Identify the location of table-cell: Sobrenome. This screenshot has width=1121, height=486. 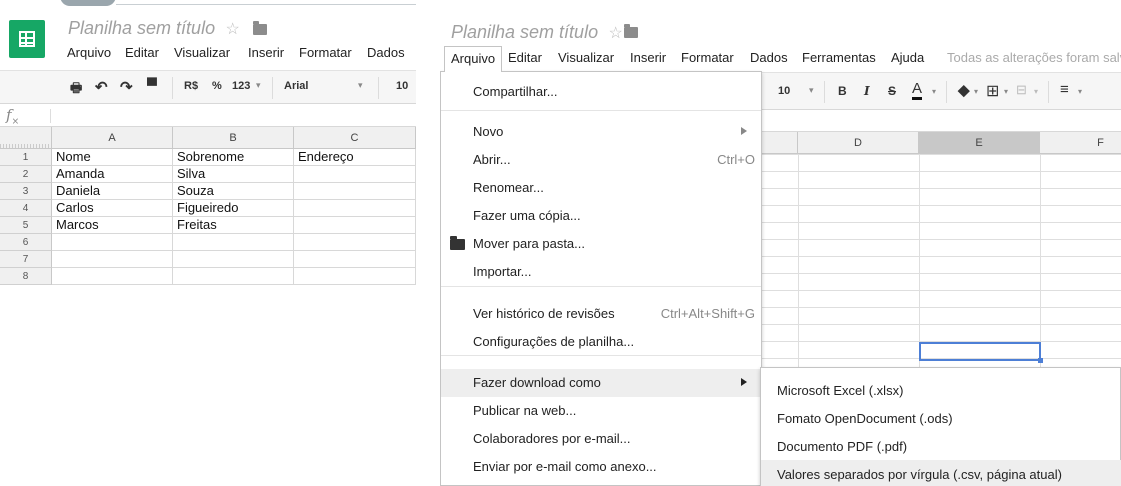
(233, 157).